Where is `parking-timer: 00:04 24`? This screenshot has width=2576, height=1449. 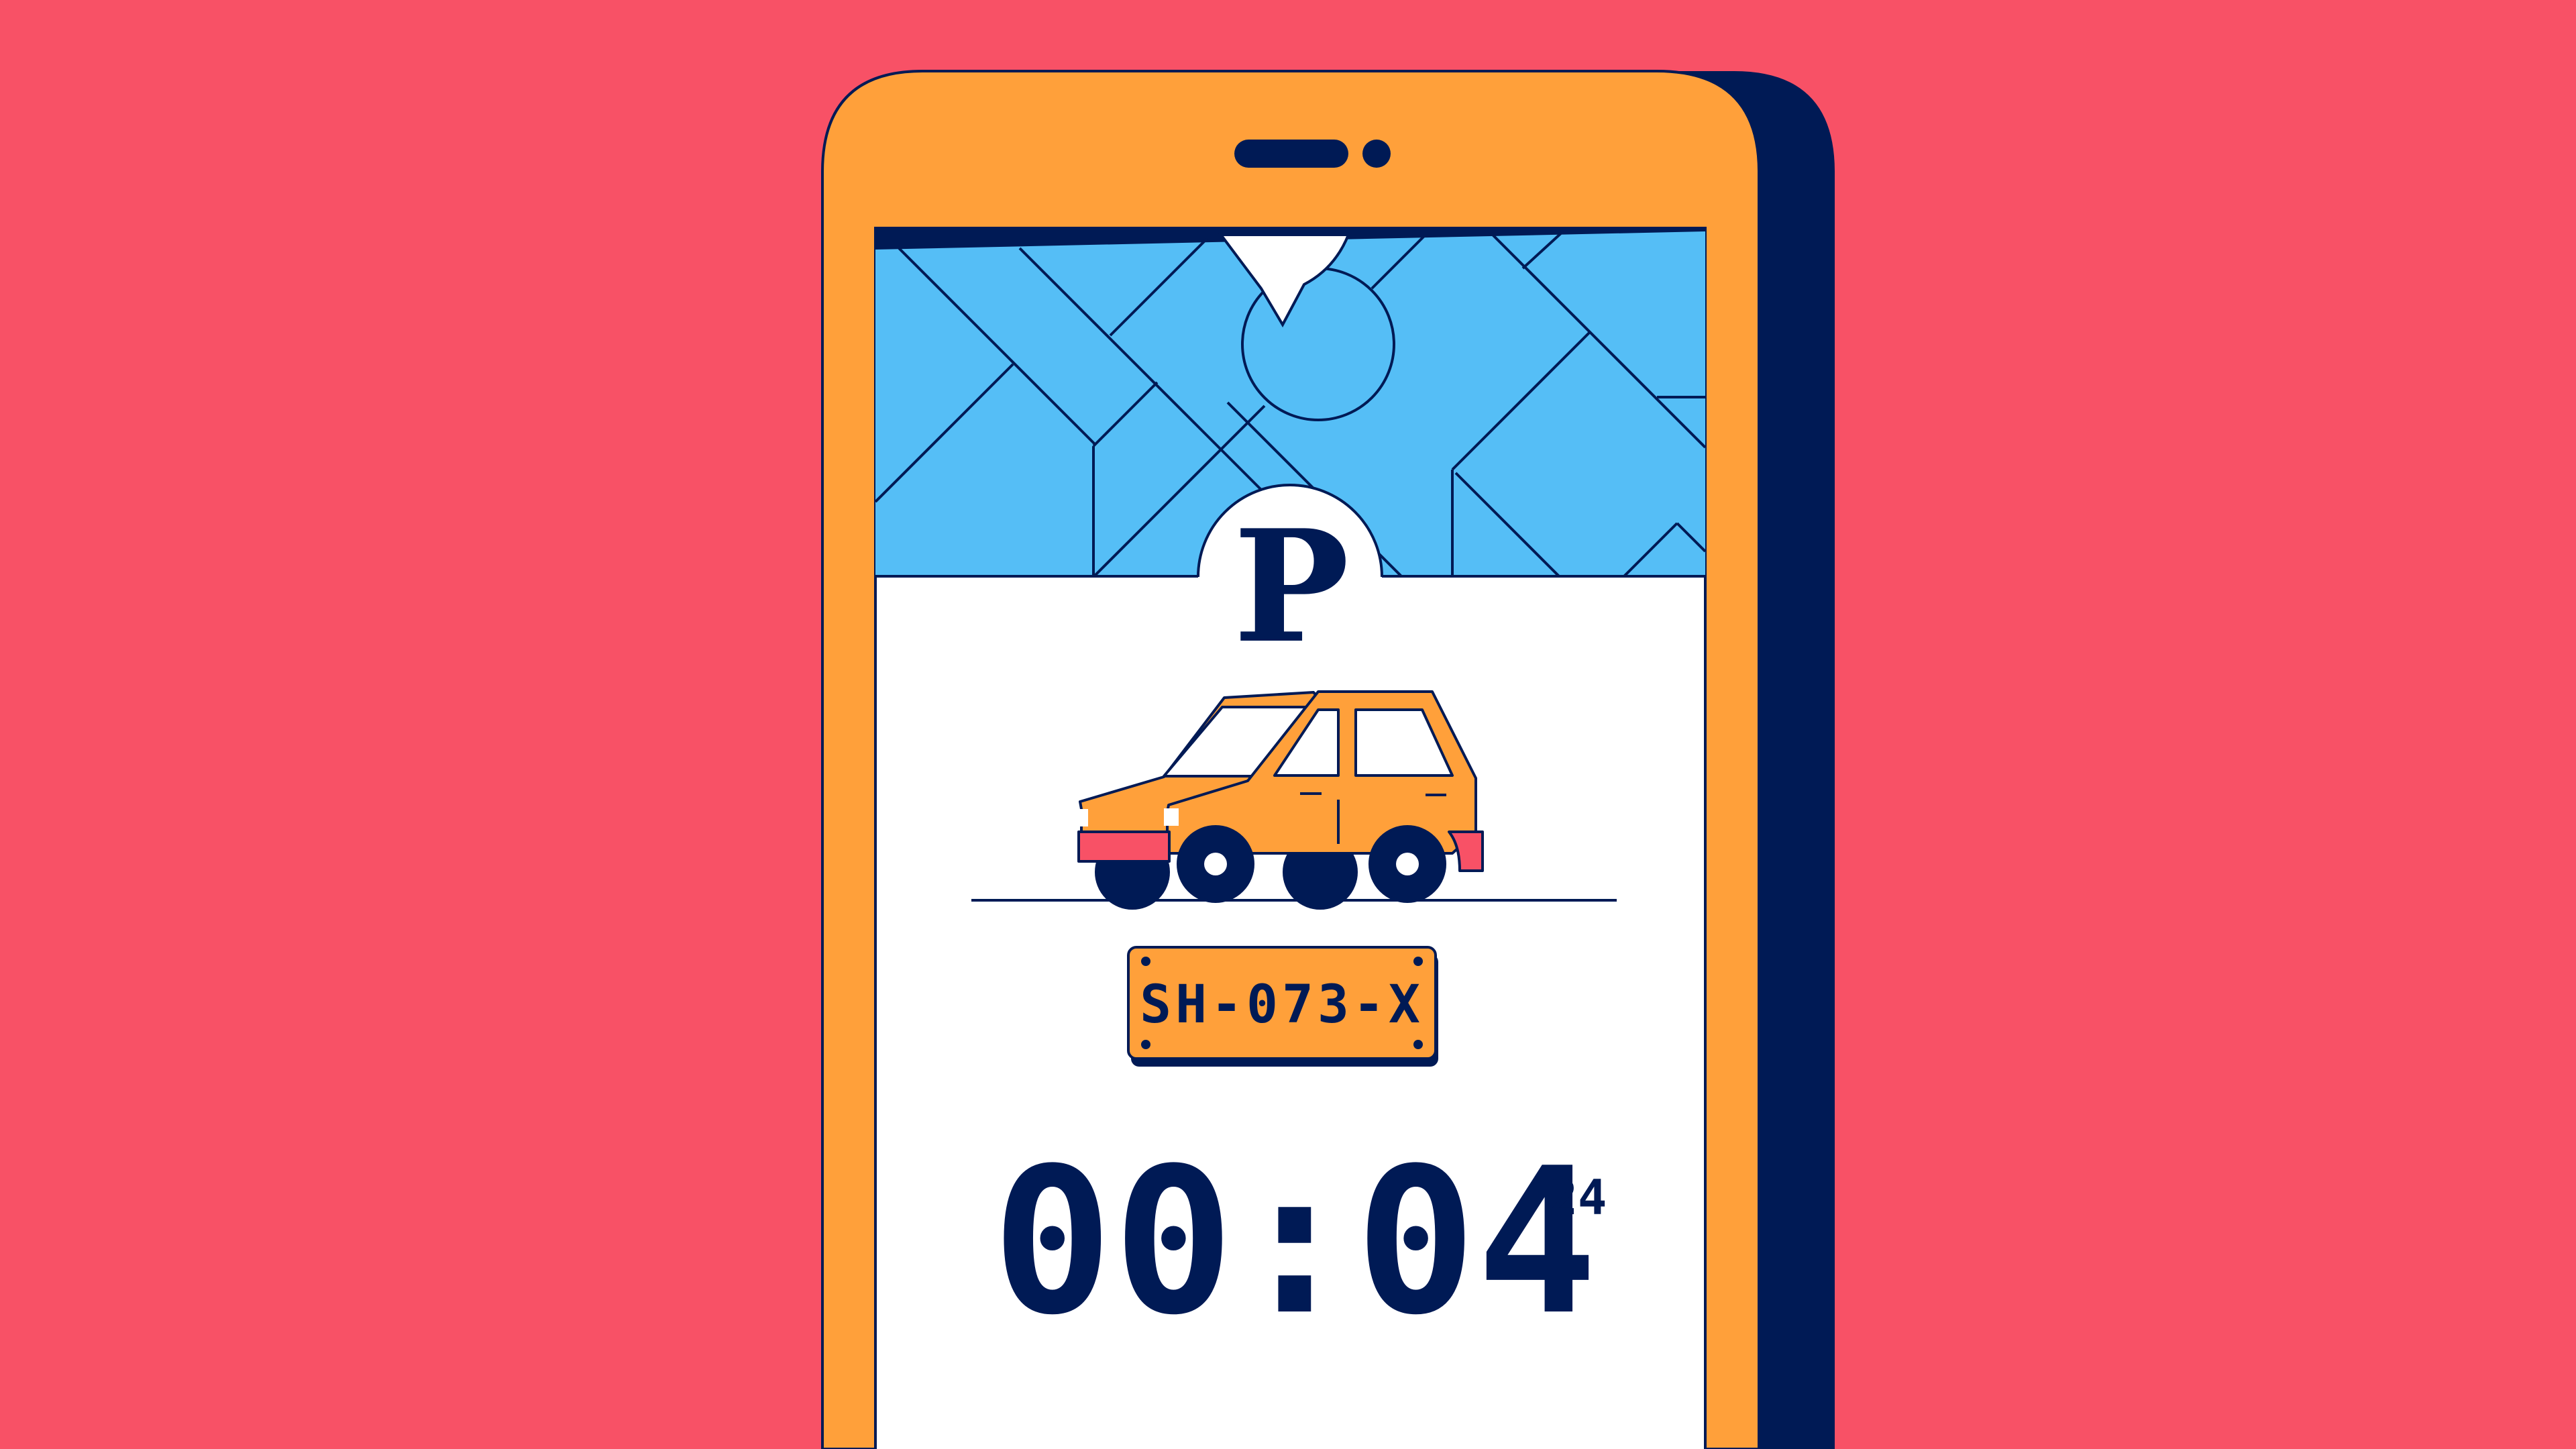 parking-timer: 00:04 24 is located at coordinates (1299, 1242).